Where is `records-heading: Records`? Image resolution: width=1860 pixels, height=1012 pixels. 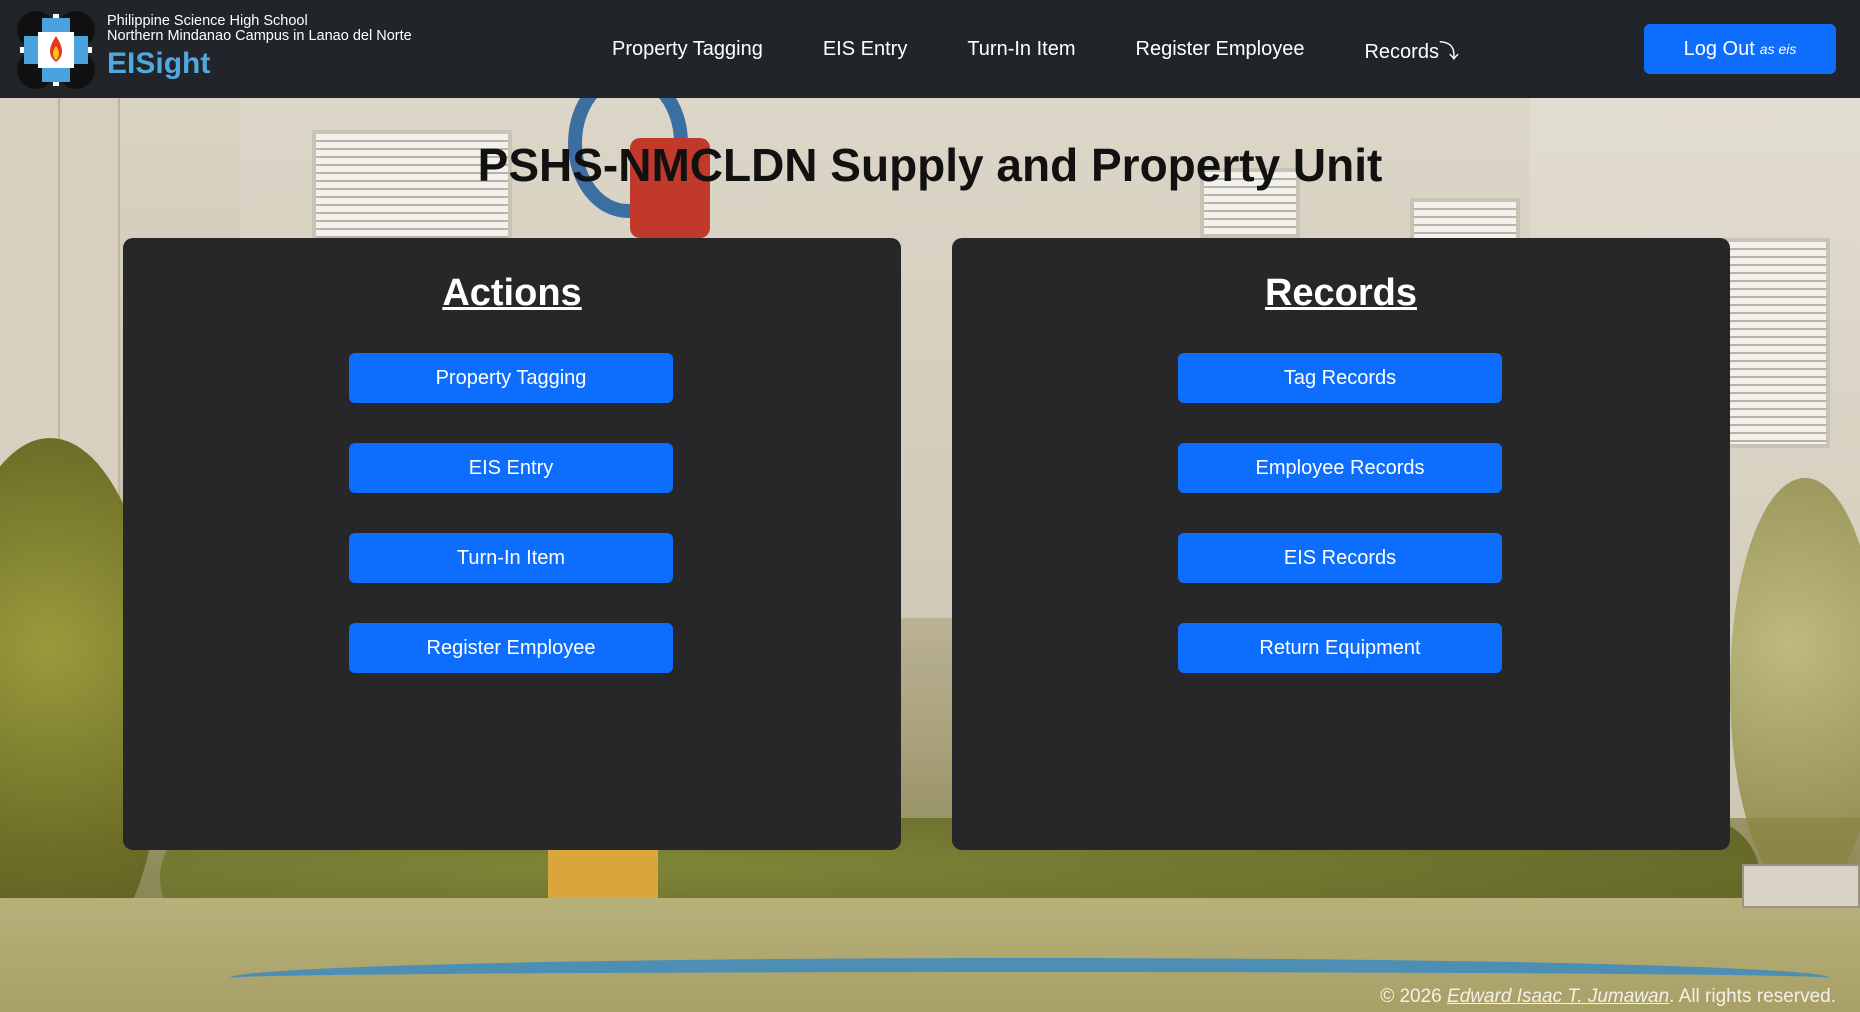
records-heading: Records is located at coordinates (1341, 293).